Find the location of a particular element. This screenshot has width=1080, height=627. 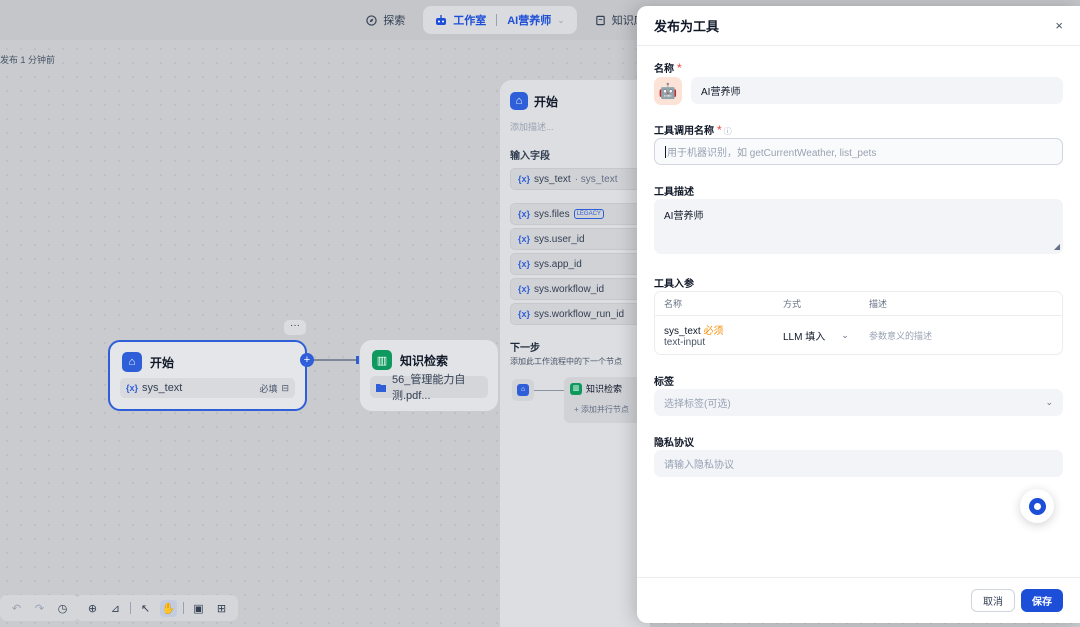

add-node-button: + is located at coordinates (307, 360).